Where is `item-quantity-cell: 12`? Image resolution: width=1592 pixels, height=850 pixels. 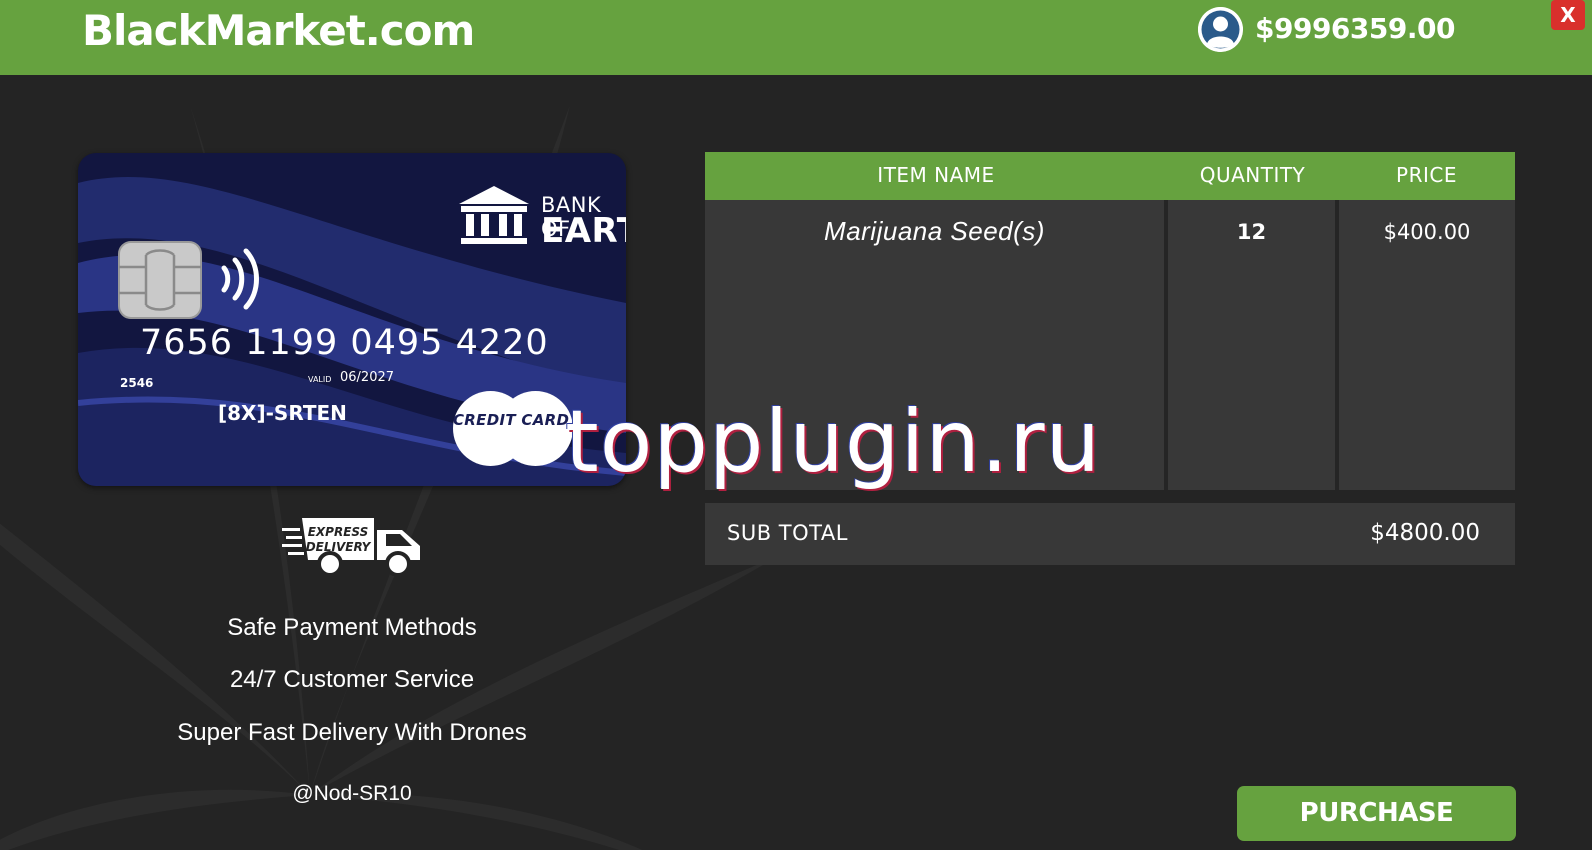 item-quantity-cell: 12 is located at coordinates (1251, 232).